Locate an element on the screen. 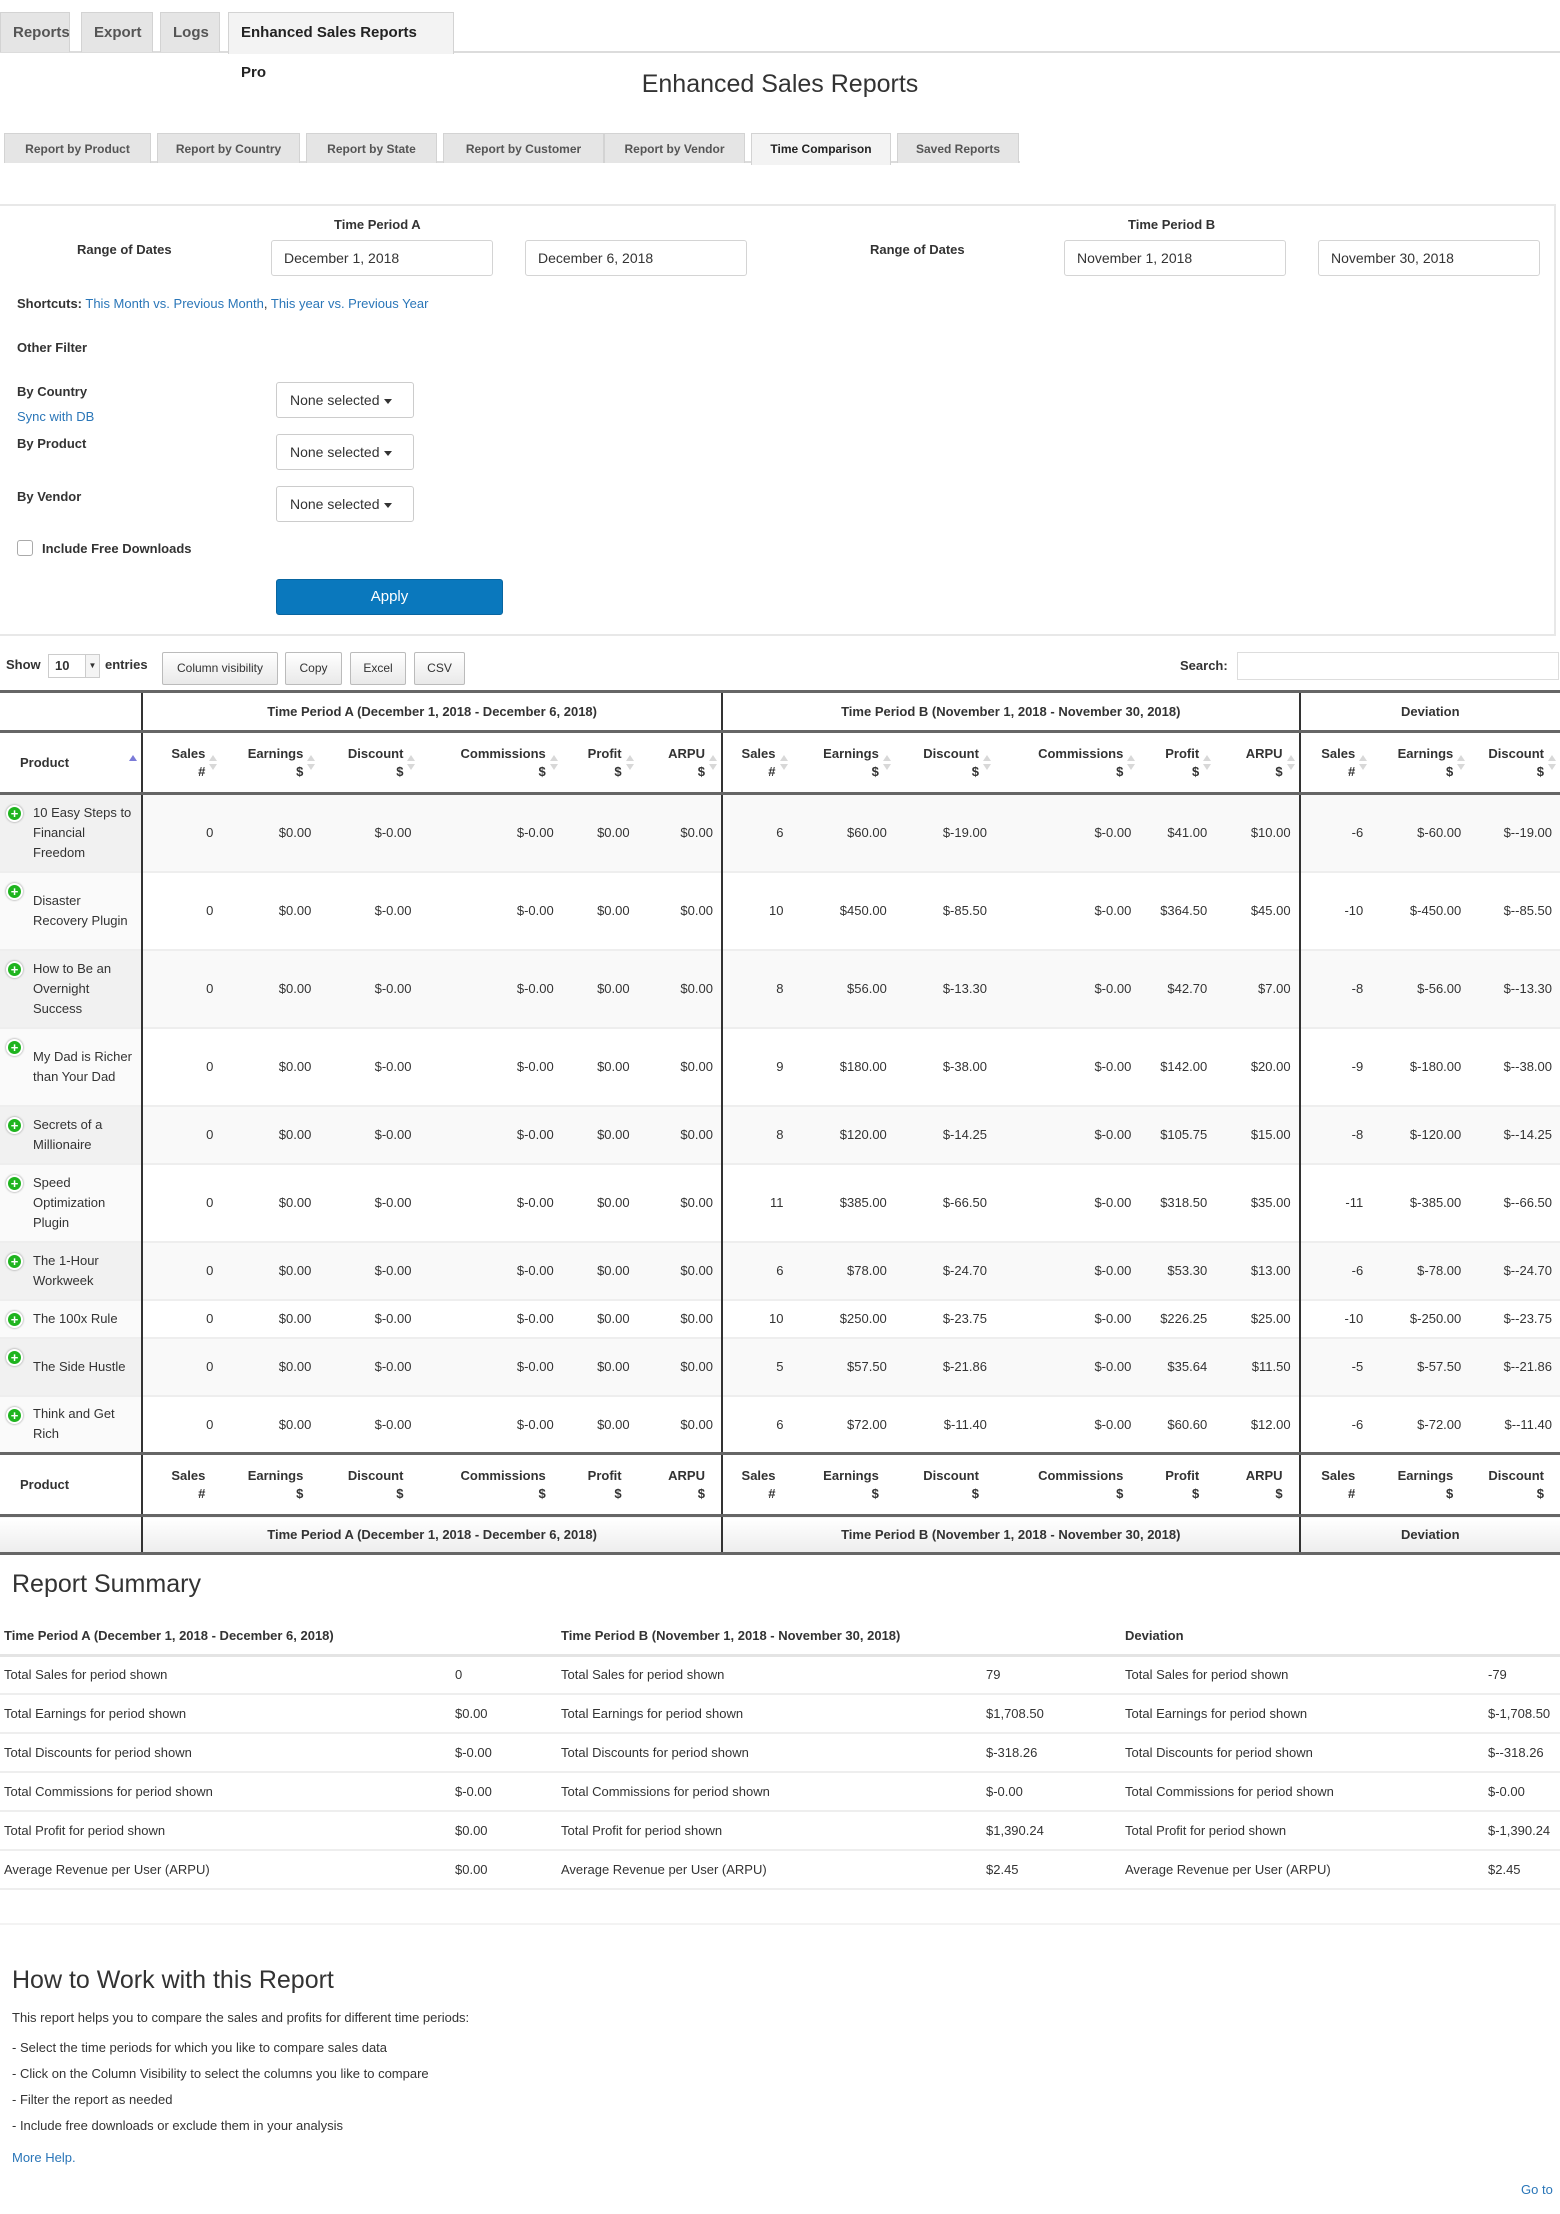 This screenshot has width=1560, height=2214. include-free-downloads-checkbox is located at coordinates (25, 548).